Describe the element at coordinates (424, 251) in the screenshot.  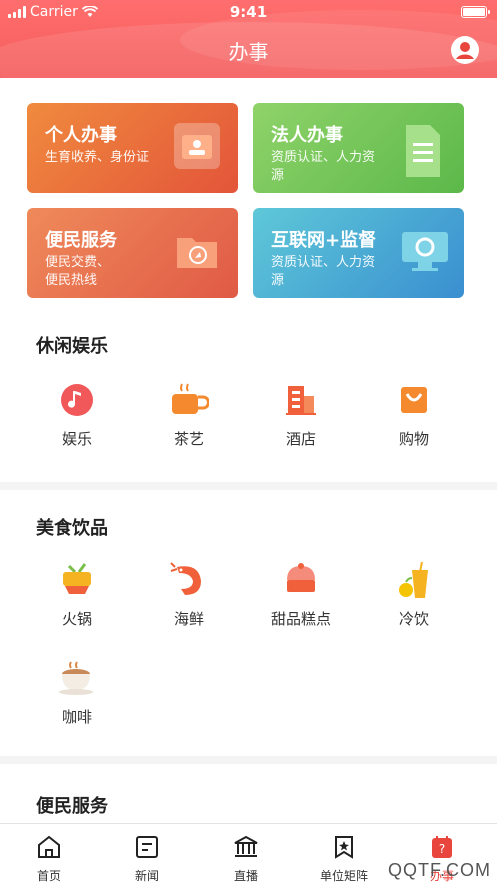
I see `monitor-icon` at that location.